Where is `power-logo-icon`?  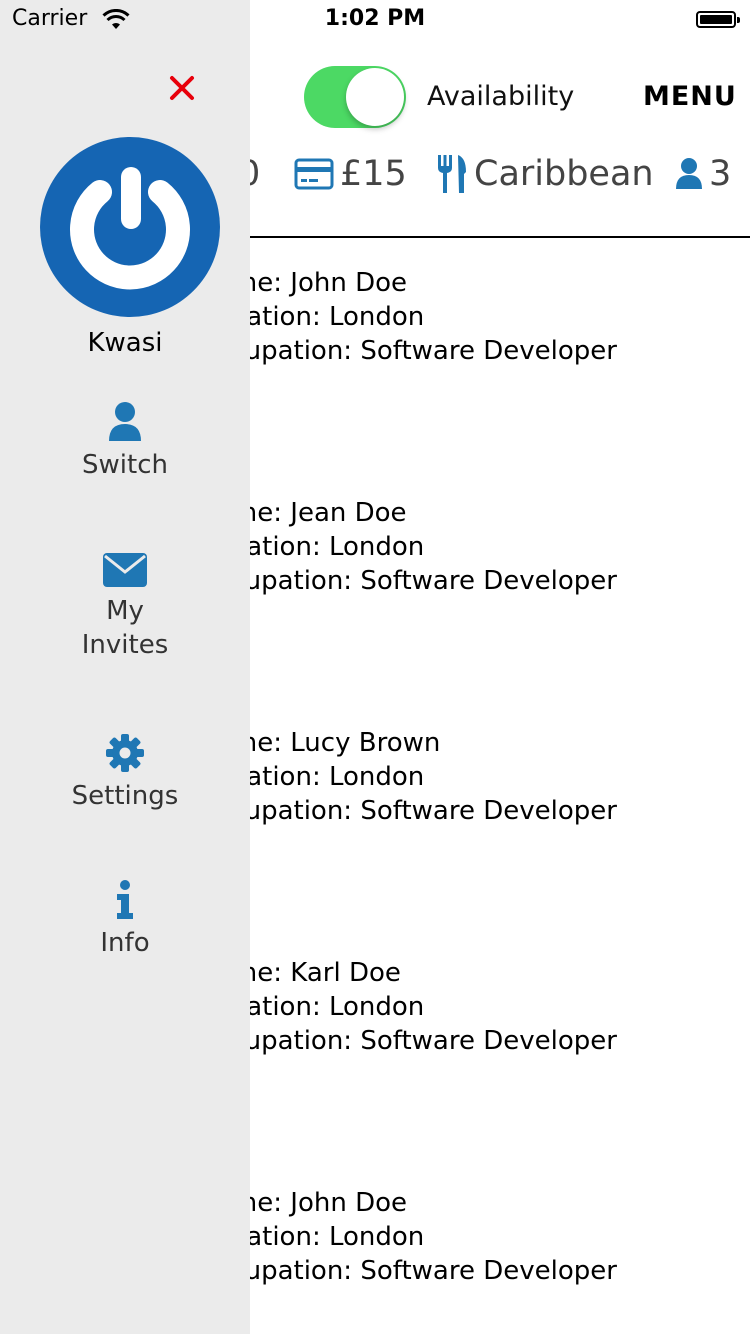
power-logo-icon is located at coordinates (130, 228).